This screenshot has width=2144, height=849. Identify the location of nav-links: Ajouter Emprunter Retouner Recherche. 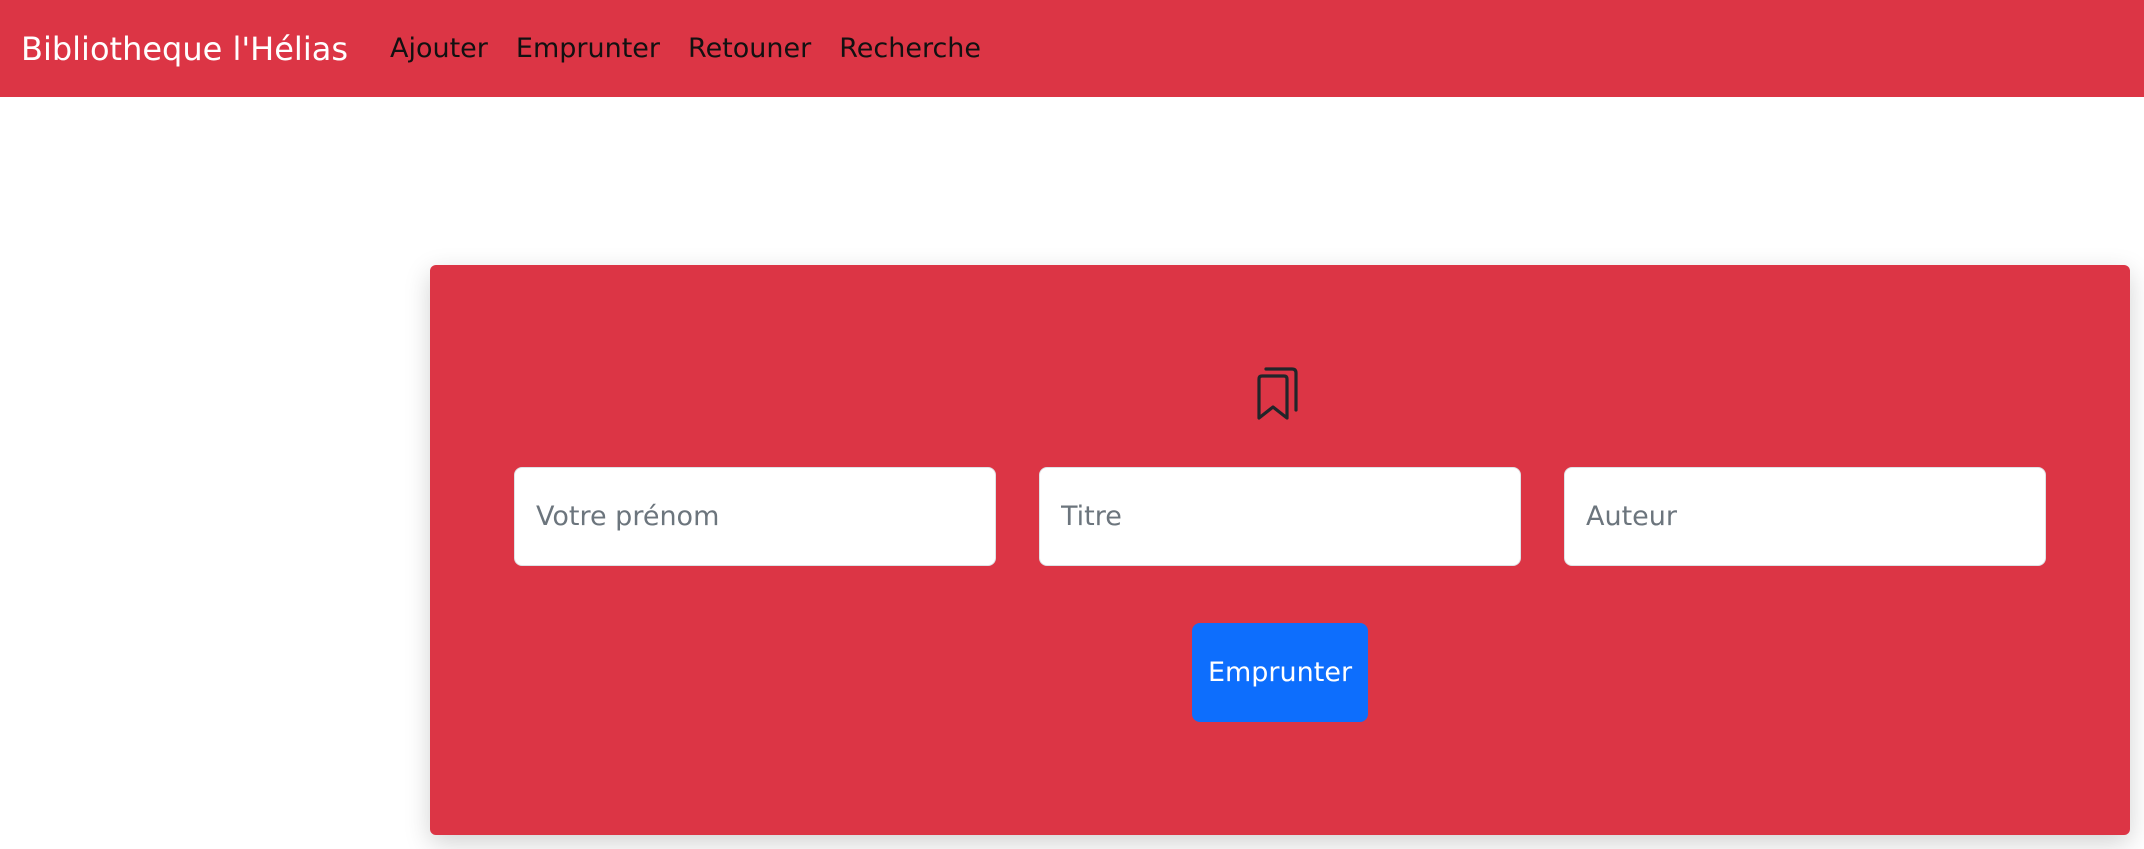
(699, 48).